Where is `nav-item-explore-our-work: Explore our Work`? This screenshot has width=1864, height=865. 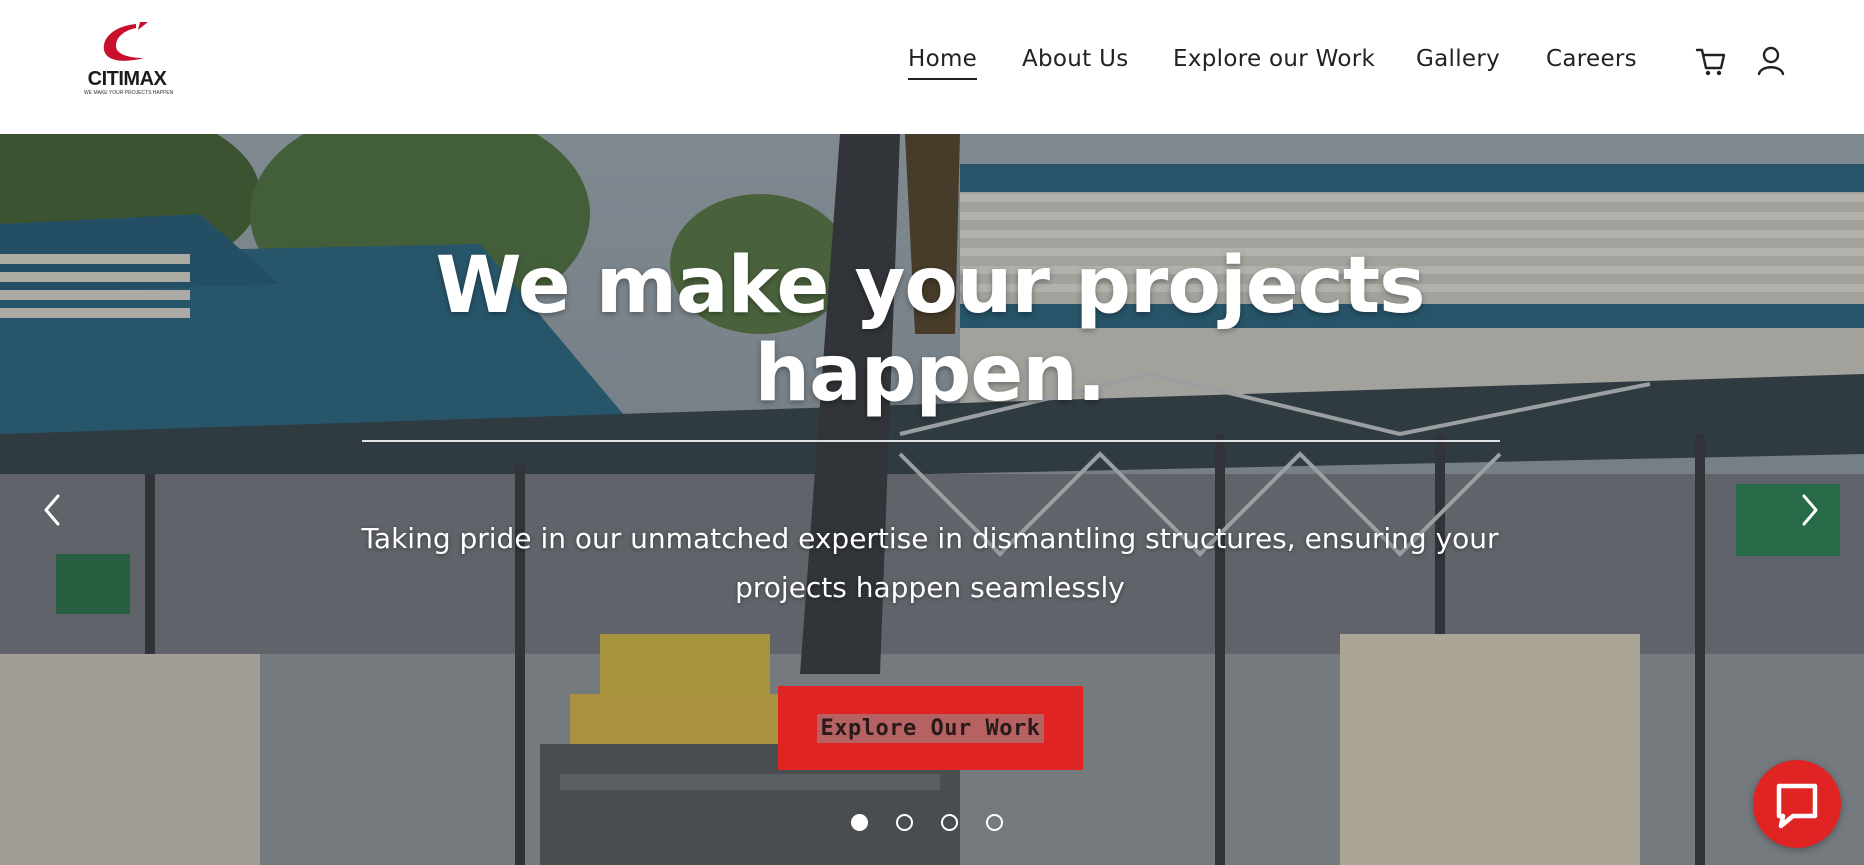 nav-item-explore-our-work: Explore our Work is located at coordinates (1274, 59).